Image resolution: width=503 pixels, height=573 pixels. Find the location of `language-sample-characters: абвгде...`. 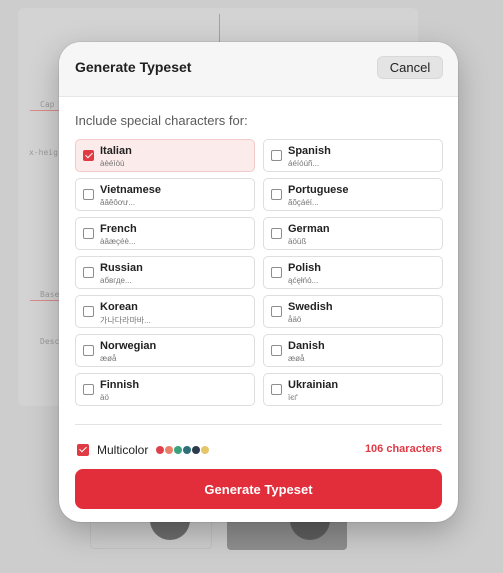

language-sample-characters: абвгде... is located at coordinates (116, 280).